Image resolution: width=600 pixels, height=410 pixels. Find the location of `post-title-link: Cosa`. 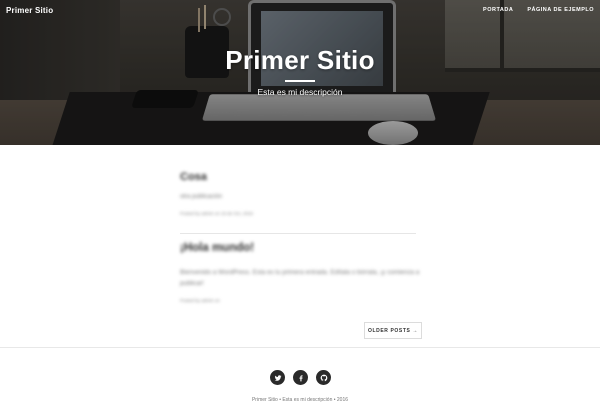

post-title-link: Cosa is located at coordinates (301, 177).